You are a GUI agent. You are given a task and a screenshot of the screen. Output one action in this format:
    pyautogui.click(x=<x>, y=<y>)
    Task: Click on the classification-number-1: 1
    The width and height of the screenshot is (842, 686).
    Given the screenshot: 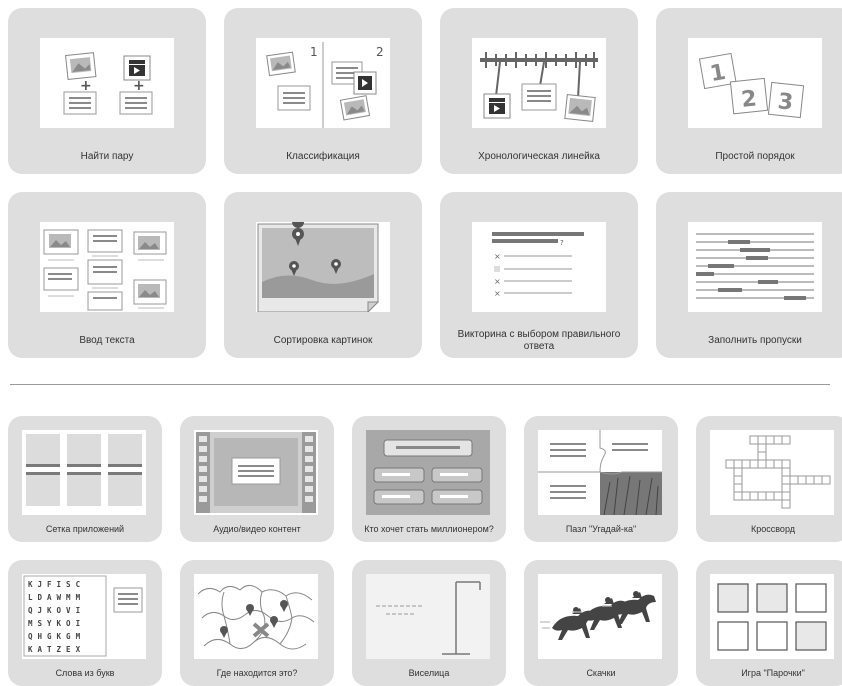 What is the action you would take?
    pyautogui.click(x=314, y=52)
    